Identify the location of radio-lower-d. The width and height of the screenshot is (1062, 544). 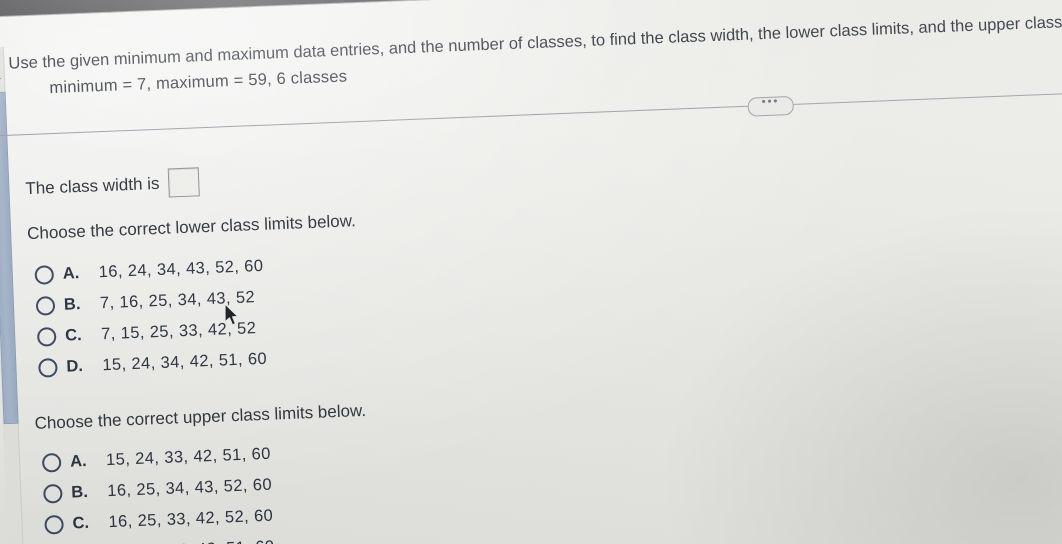
(48, 368).